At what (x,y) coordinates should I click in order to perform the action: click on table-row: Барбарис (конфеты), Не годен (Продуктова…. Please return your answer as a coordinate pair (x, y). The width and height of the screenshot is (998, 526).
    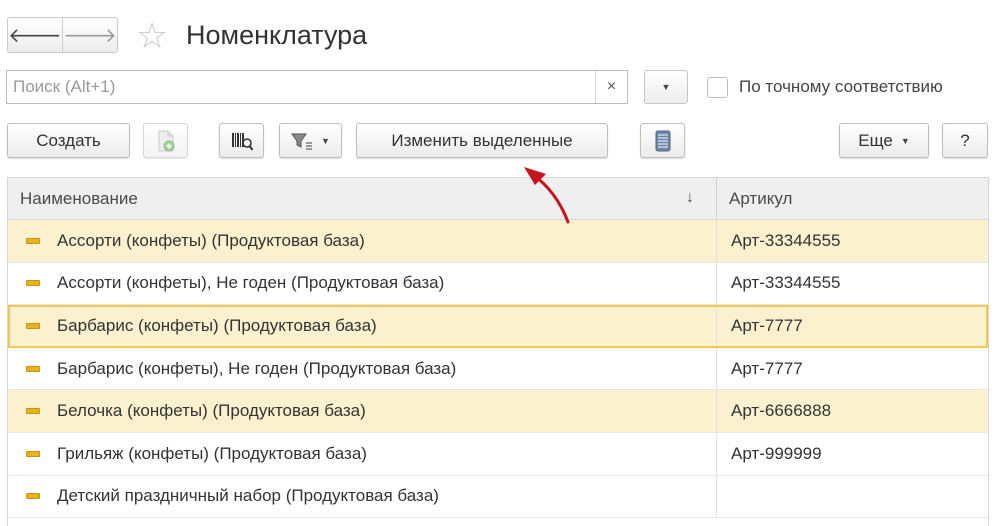
    Looking at the image, I should click on (498, 369).